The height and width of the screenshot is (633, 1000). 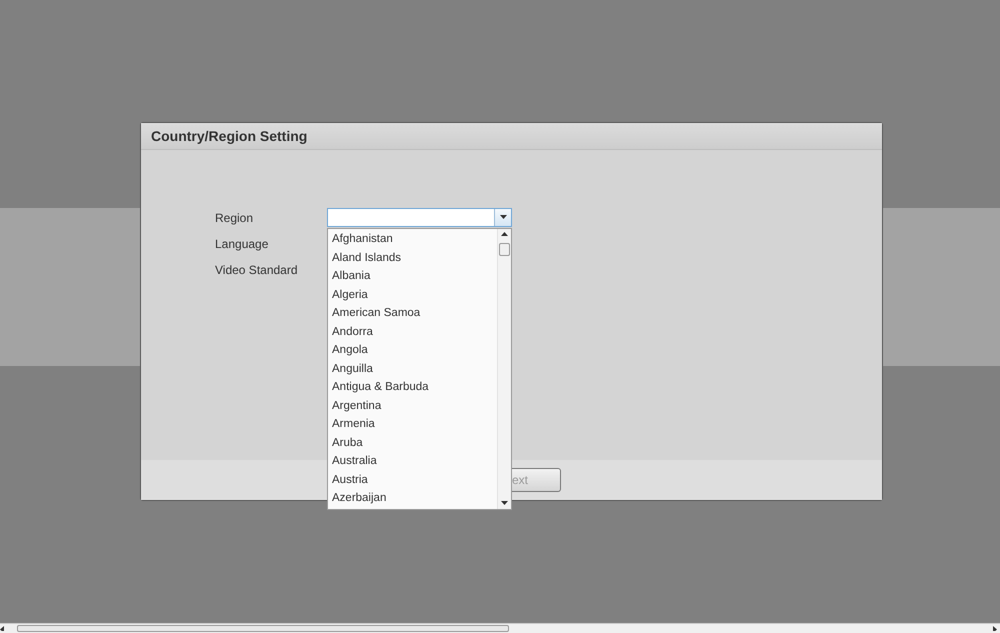 I want to click on dropdown-option: Azerbaijan, so click(x=412, y=498).